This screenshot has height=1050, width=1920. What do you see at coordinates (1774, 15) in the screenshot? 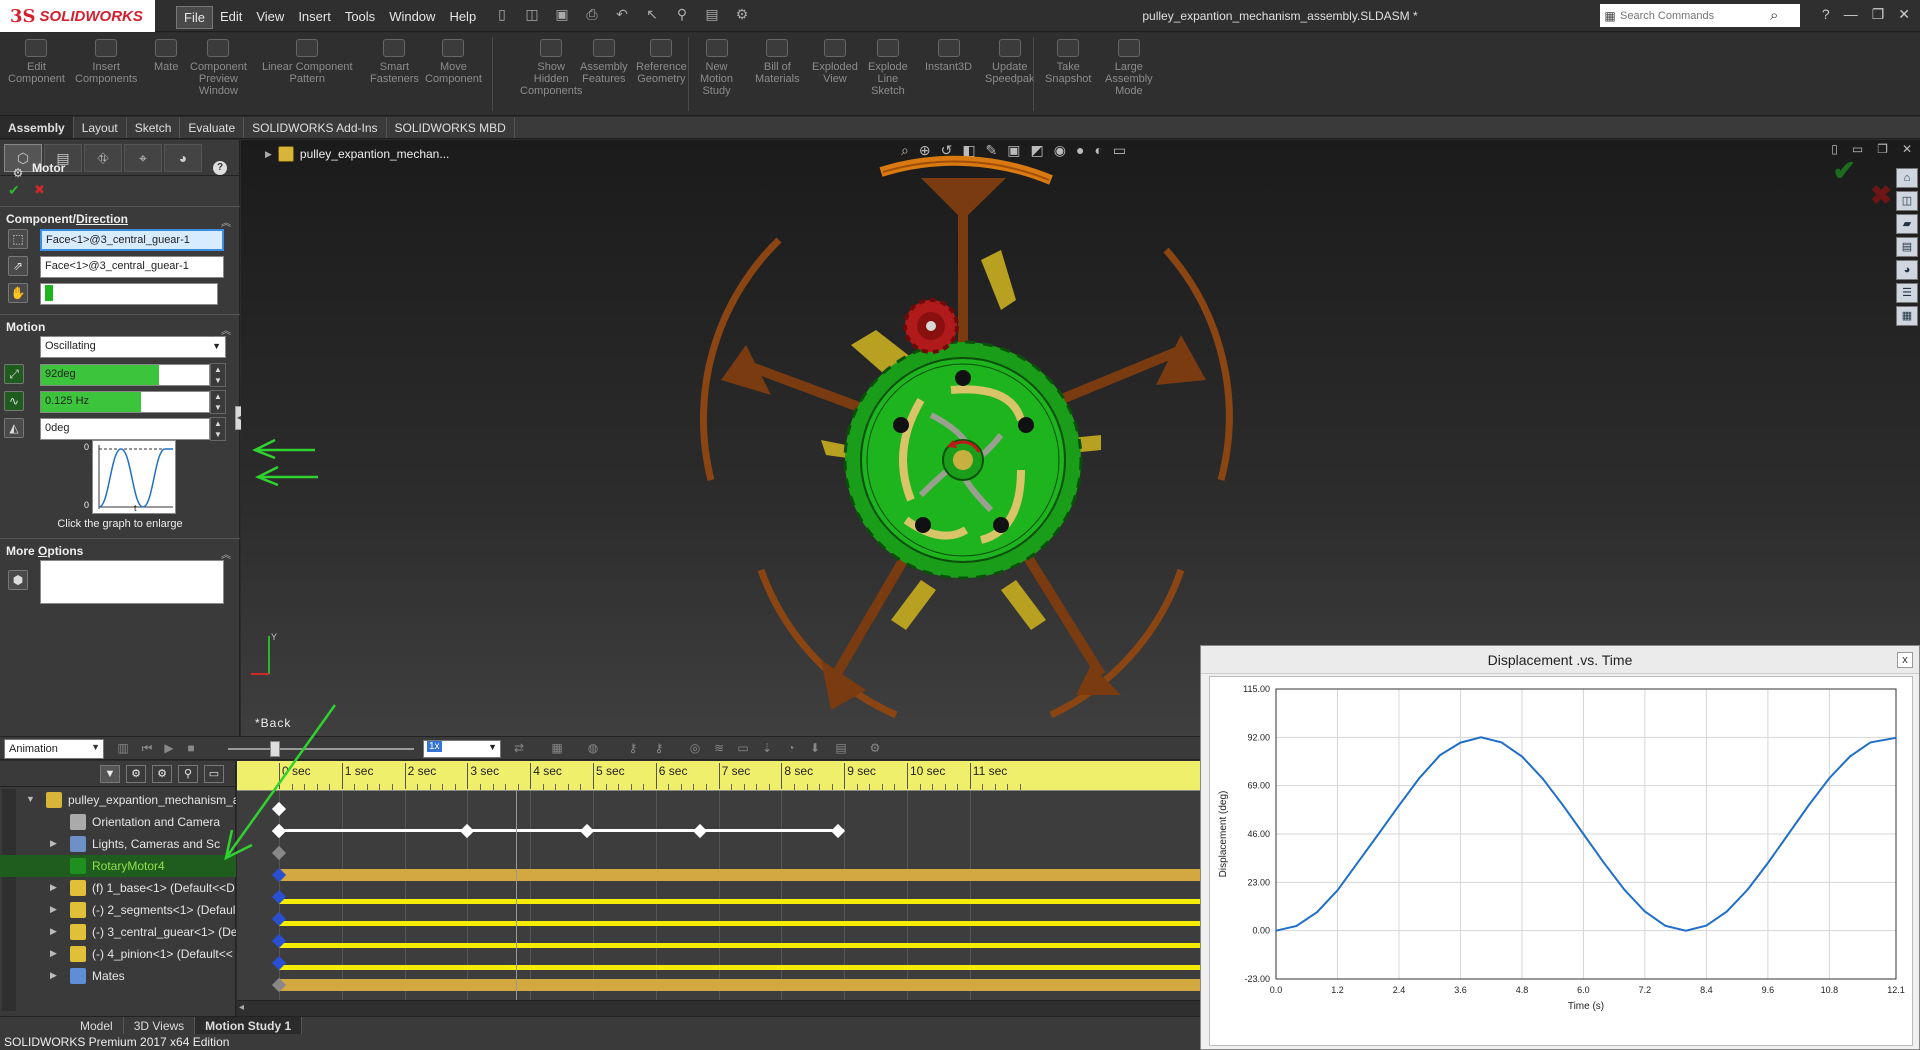
I see `search-icon: ⌕` at bounding box center [1774, 15].